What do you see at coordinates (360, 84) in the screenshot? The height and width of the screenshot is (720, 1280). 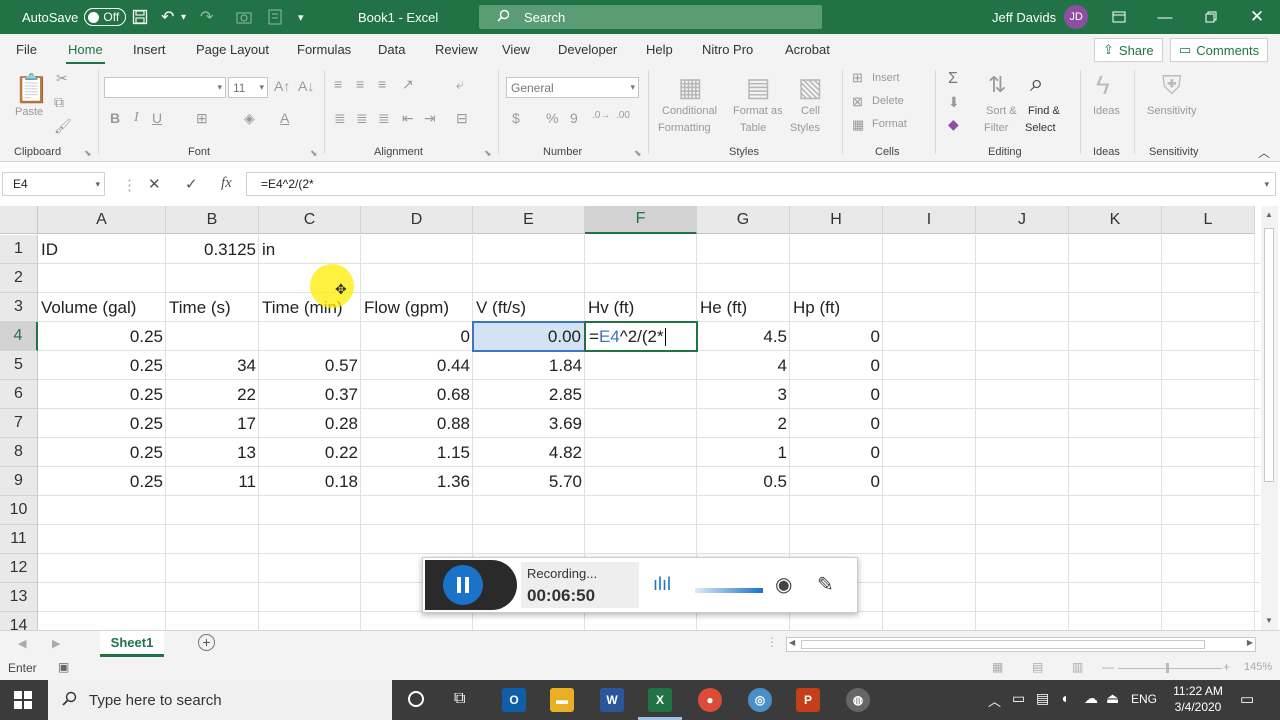 I see `middle-align-icon: ≡` at bounding box center [360, 84].